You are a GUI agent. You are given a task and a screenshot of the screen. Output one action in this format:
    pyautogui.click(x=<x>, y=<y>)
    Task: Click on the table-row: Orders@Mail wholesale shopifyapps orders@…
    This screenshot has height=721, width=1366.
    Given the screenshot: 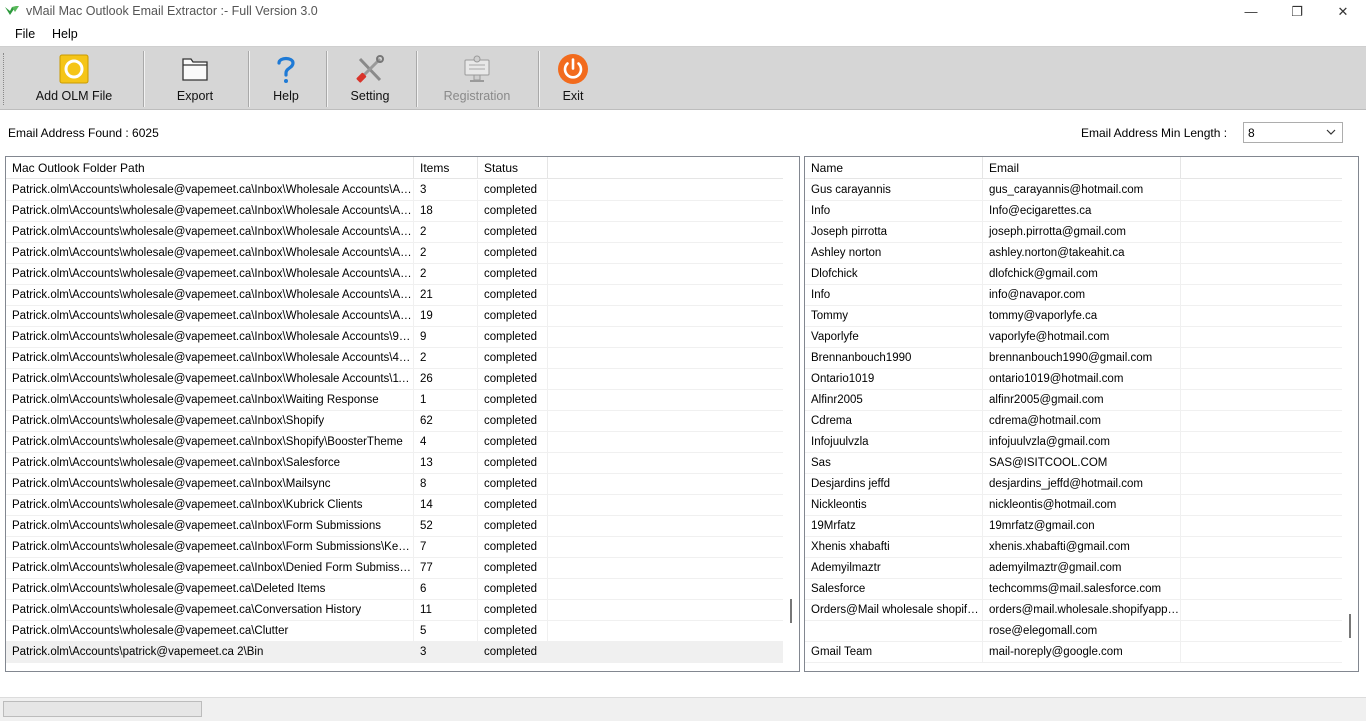 What is the action you would take?
    pyautogui.click(x=1073, y=610)
    